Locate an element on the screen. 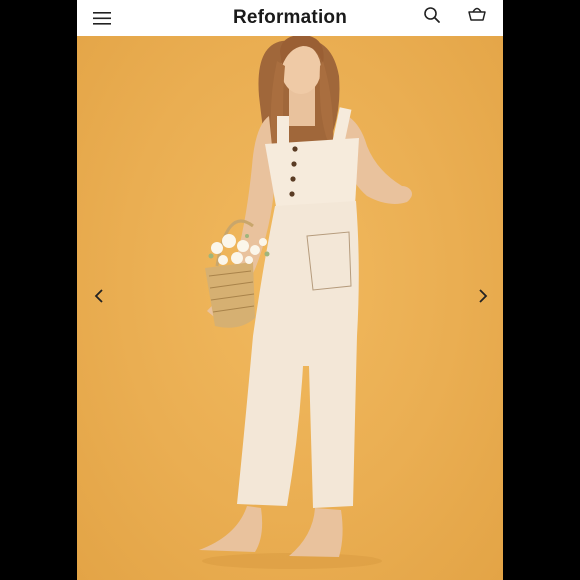  shopping-bag-icon is located at coordinates (477, 14).